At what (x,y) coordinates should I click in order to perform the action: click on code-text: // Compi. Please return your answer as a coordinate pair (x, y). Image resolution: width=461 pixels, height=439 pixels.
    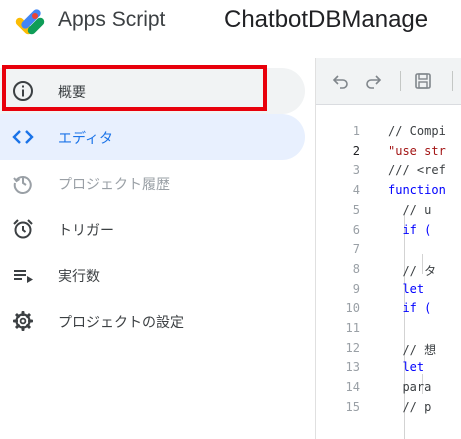
    Looking at the image, I should click on (417, 131).